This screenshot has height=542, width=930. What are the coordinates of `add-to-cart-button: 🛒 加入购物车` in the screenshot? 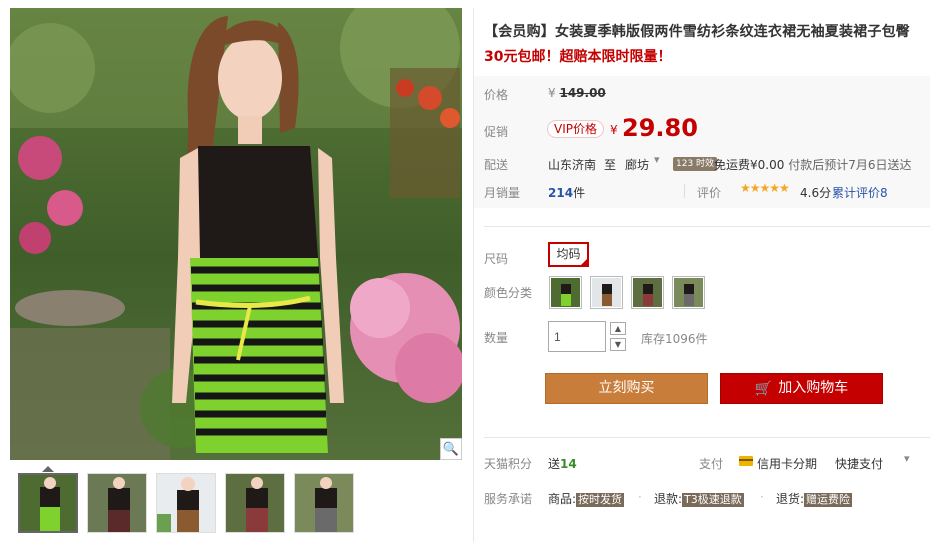 It's located at (801, 388).